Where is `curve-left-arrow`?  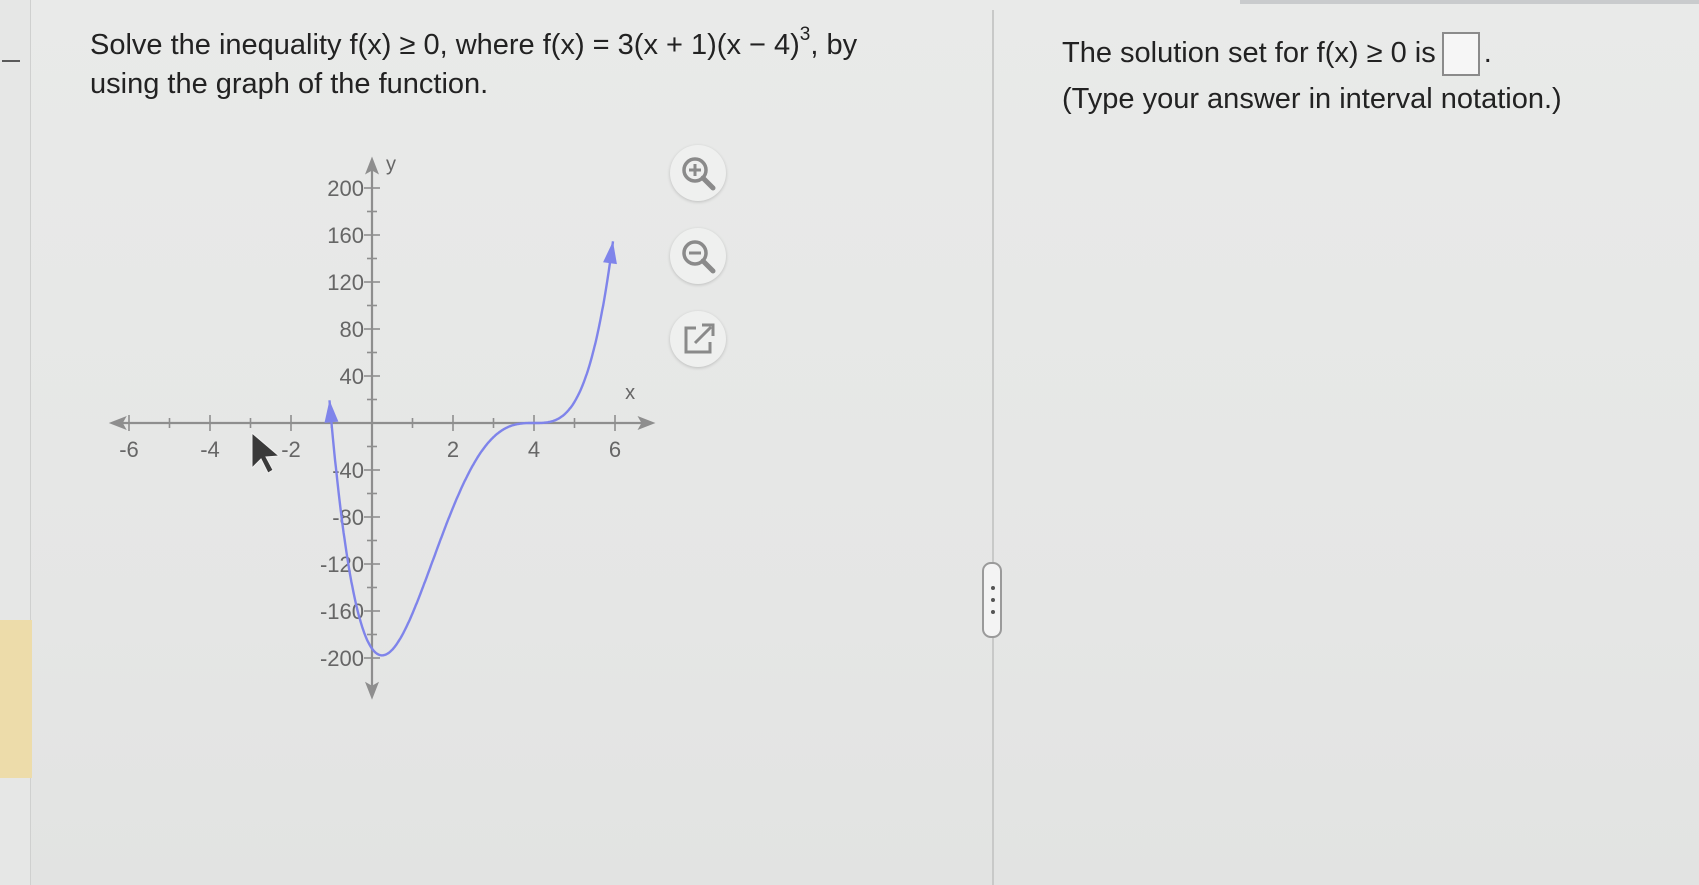 curve-left-arrow is located at coordinates (331, 411).